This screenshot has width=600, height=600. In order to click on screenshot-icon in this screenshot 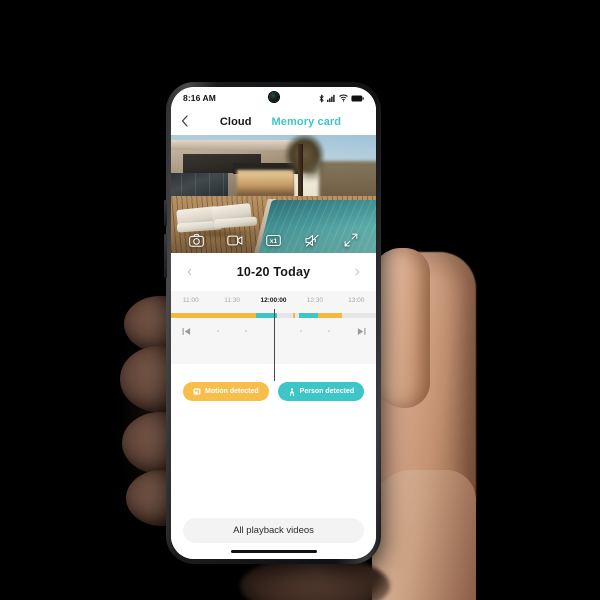, I will do `click(196, 240)`.